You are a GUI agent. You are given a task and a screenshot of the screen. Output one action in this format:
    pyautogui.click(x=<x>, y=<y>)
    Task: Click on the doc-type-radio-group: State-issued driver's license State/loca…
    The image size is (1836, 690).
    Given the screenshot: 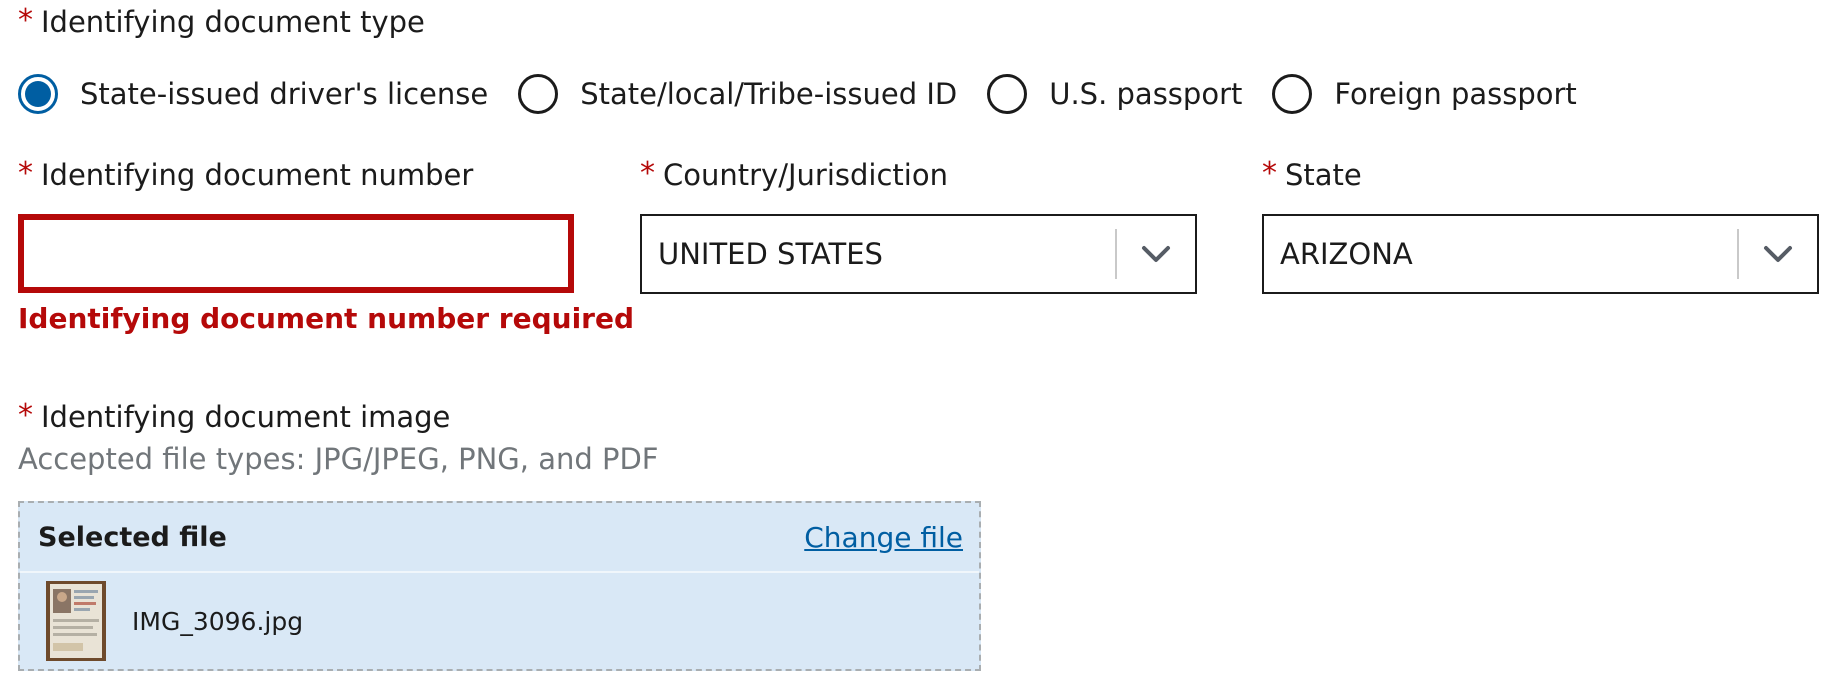 What is the action you would take?
    pyautogui.click(x=812, y=94)
    